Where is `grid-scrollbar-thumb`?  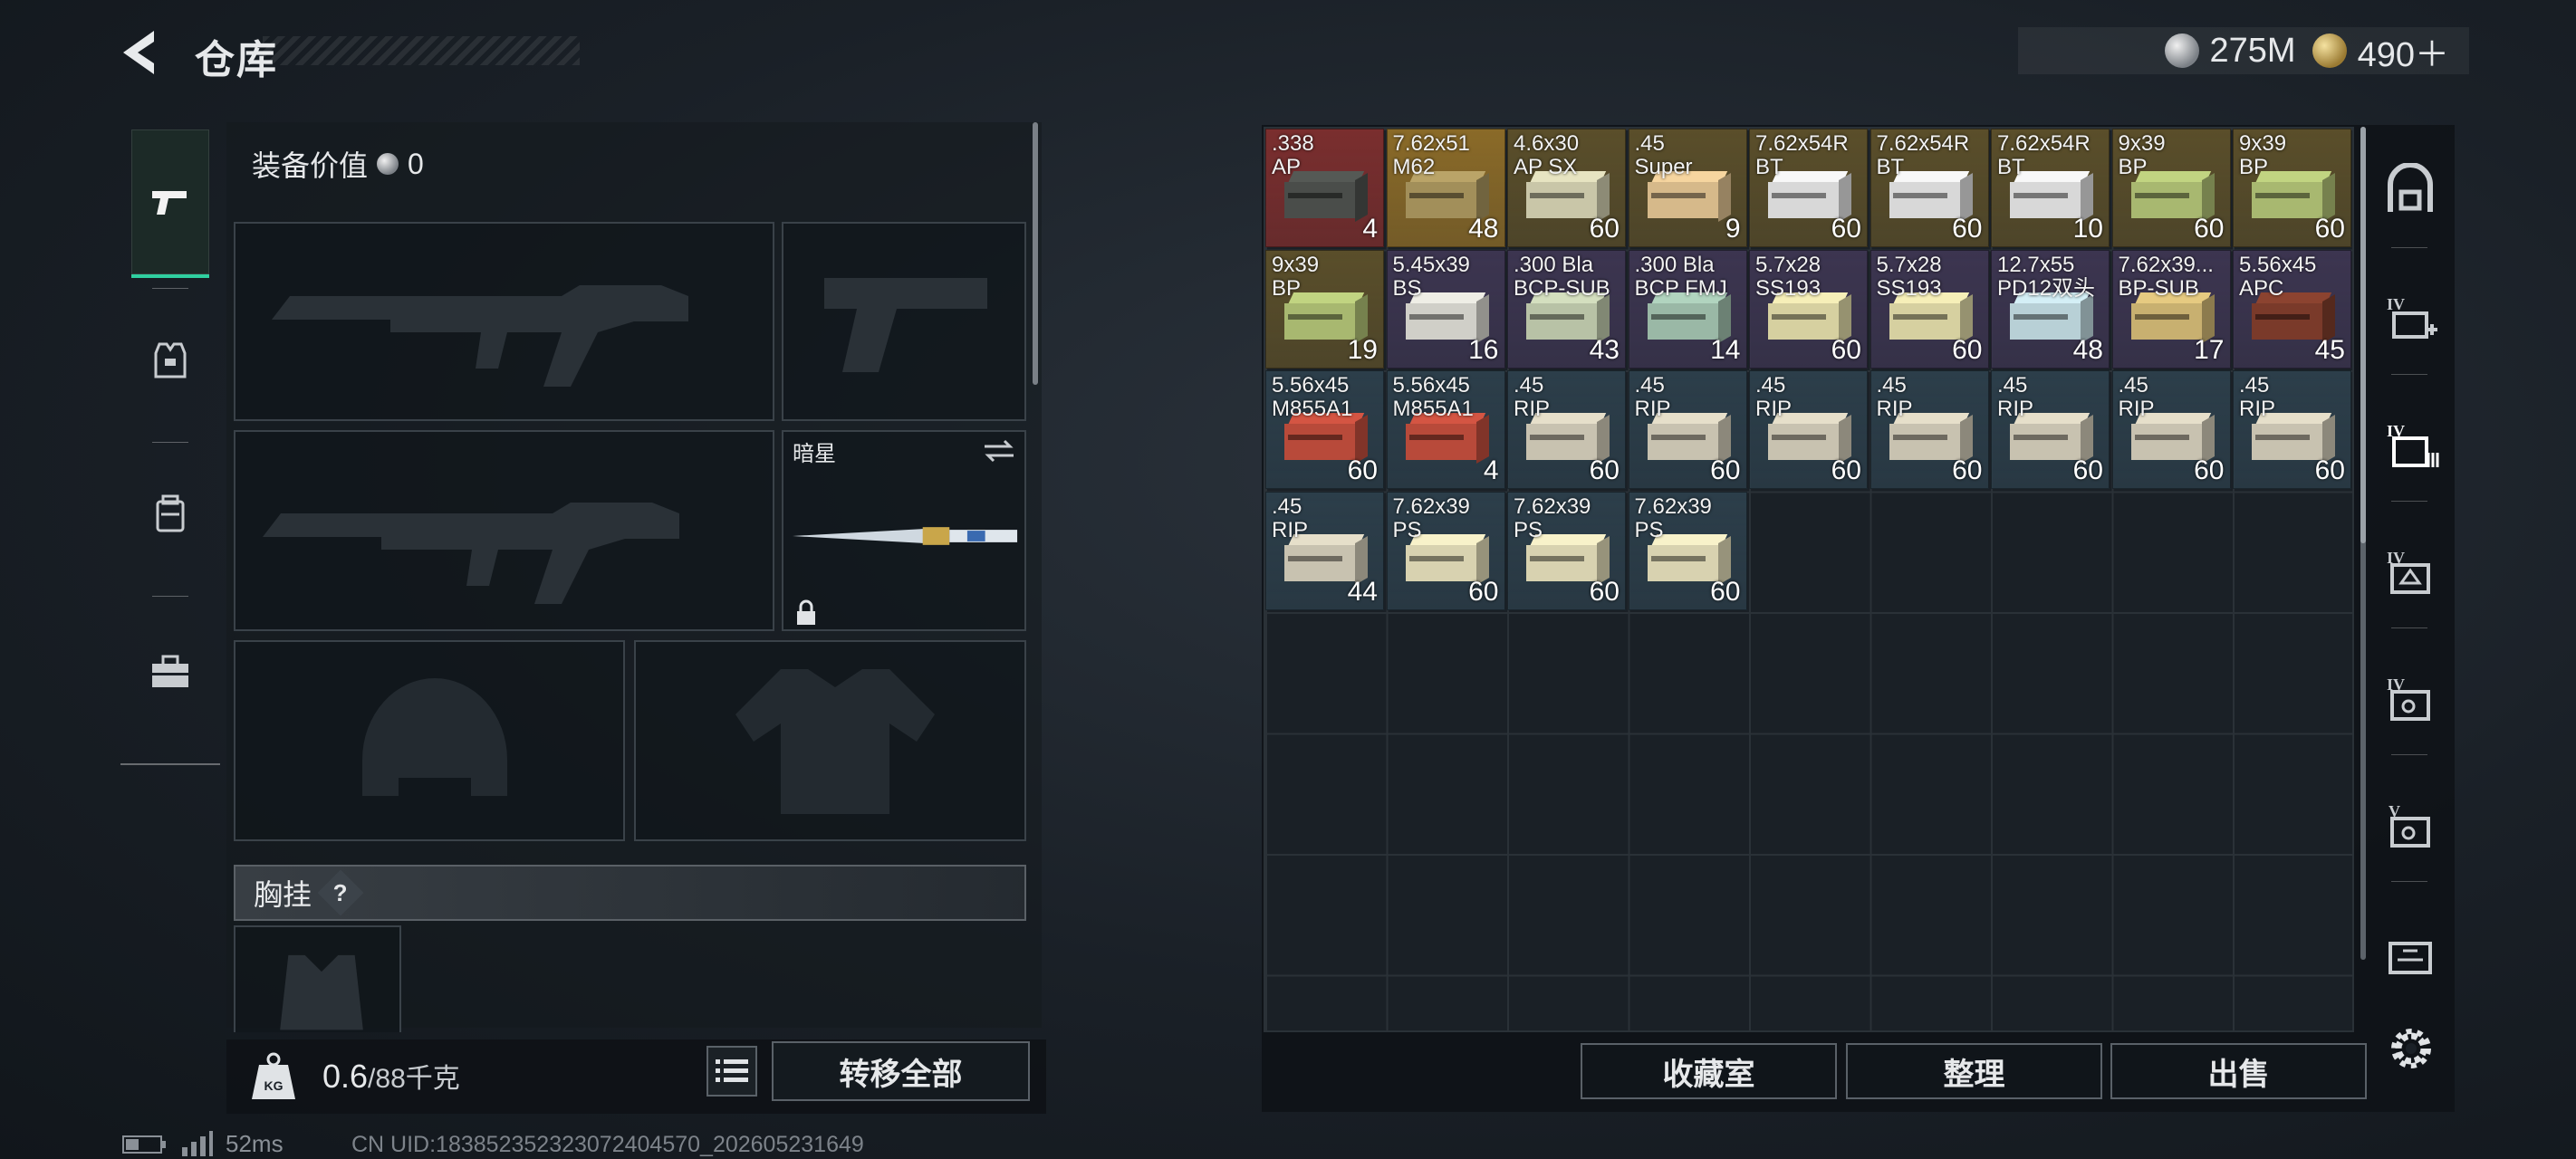 grid-scrollbar-thumb is located at coordinates (2363, 335).